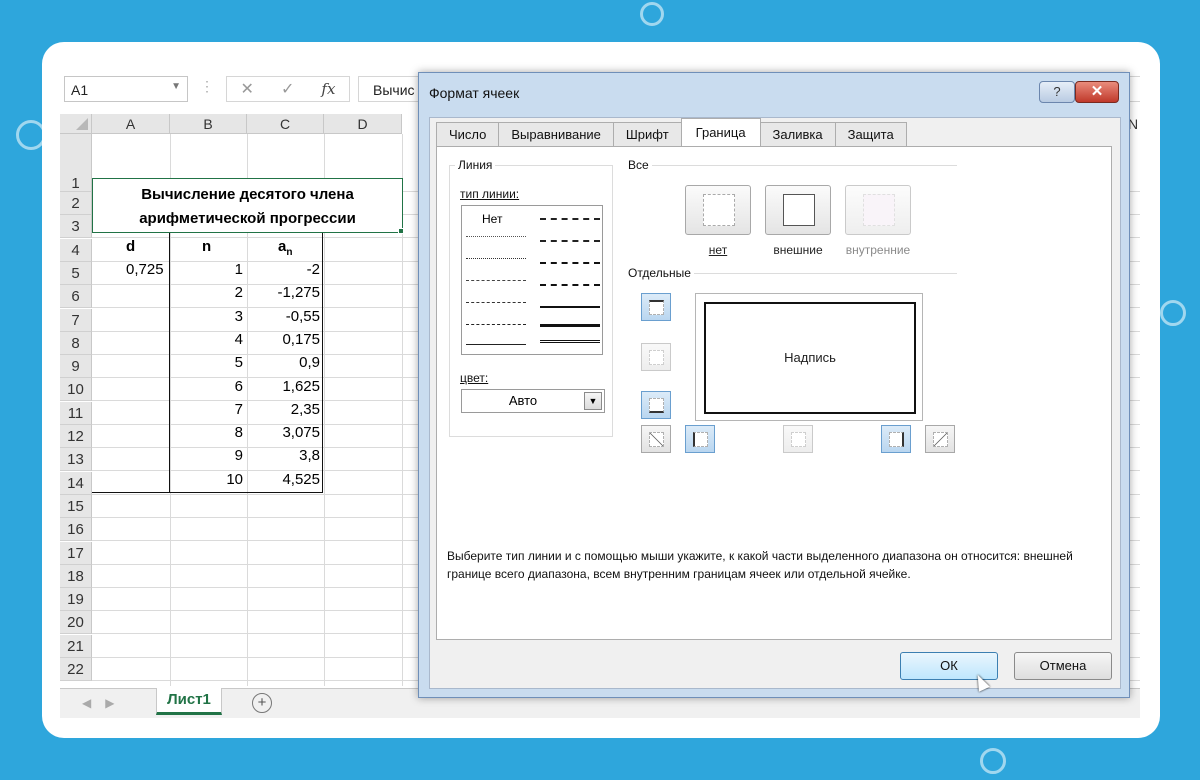  Describe the element at coordinates (556, 134) in the screenshot. I see `tab-alignment: Выравнивание` at that location.